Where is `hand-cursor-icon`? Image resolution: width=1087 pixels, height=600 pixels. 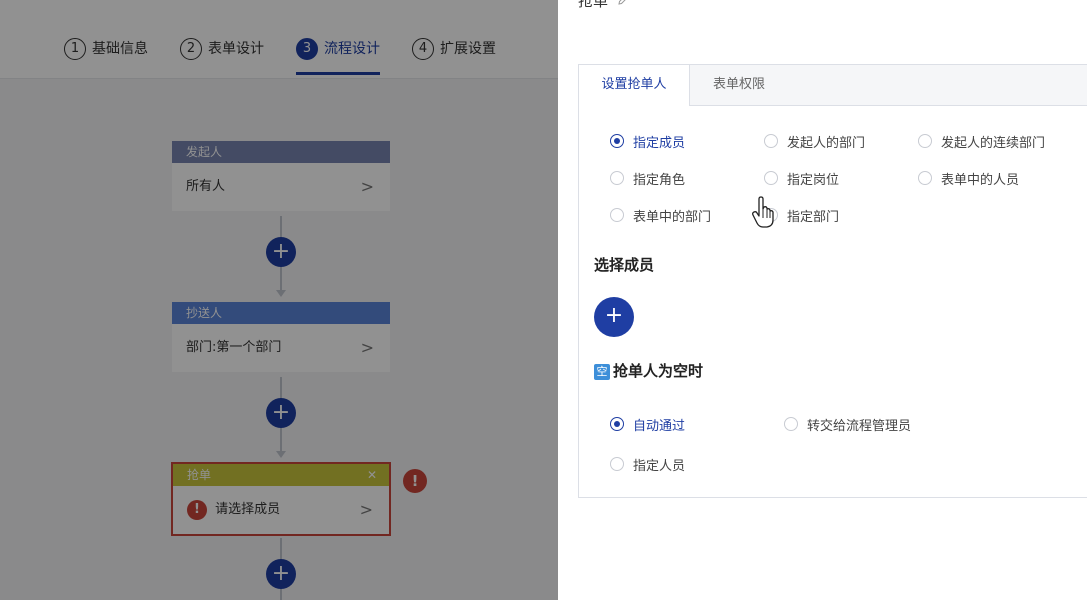
hand-cursor-icon is located at coordinates (763, 212).